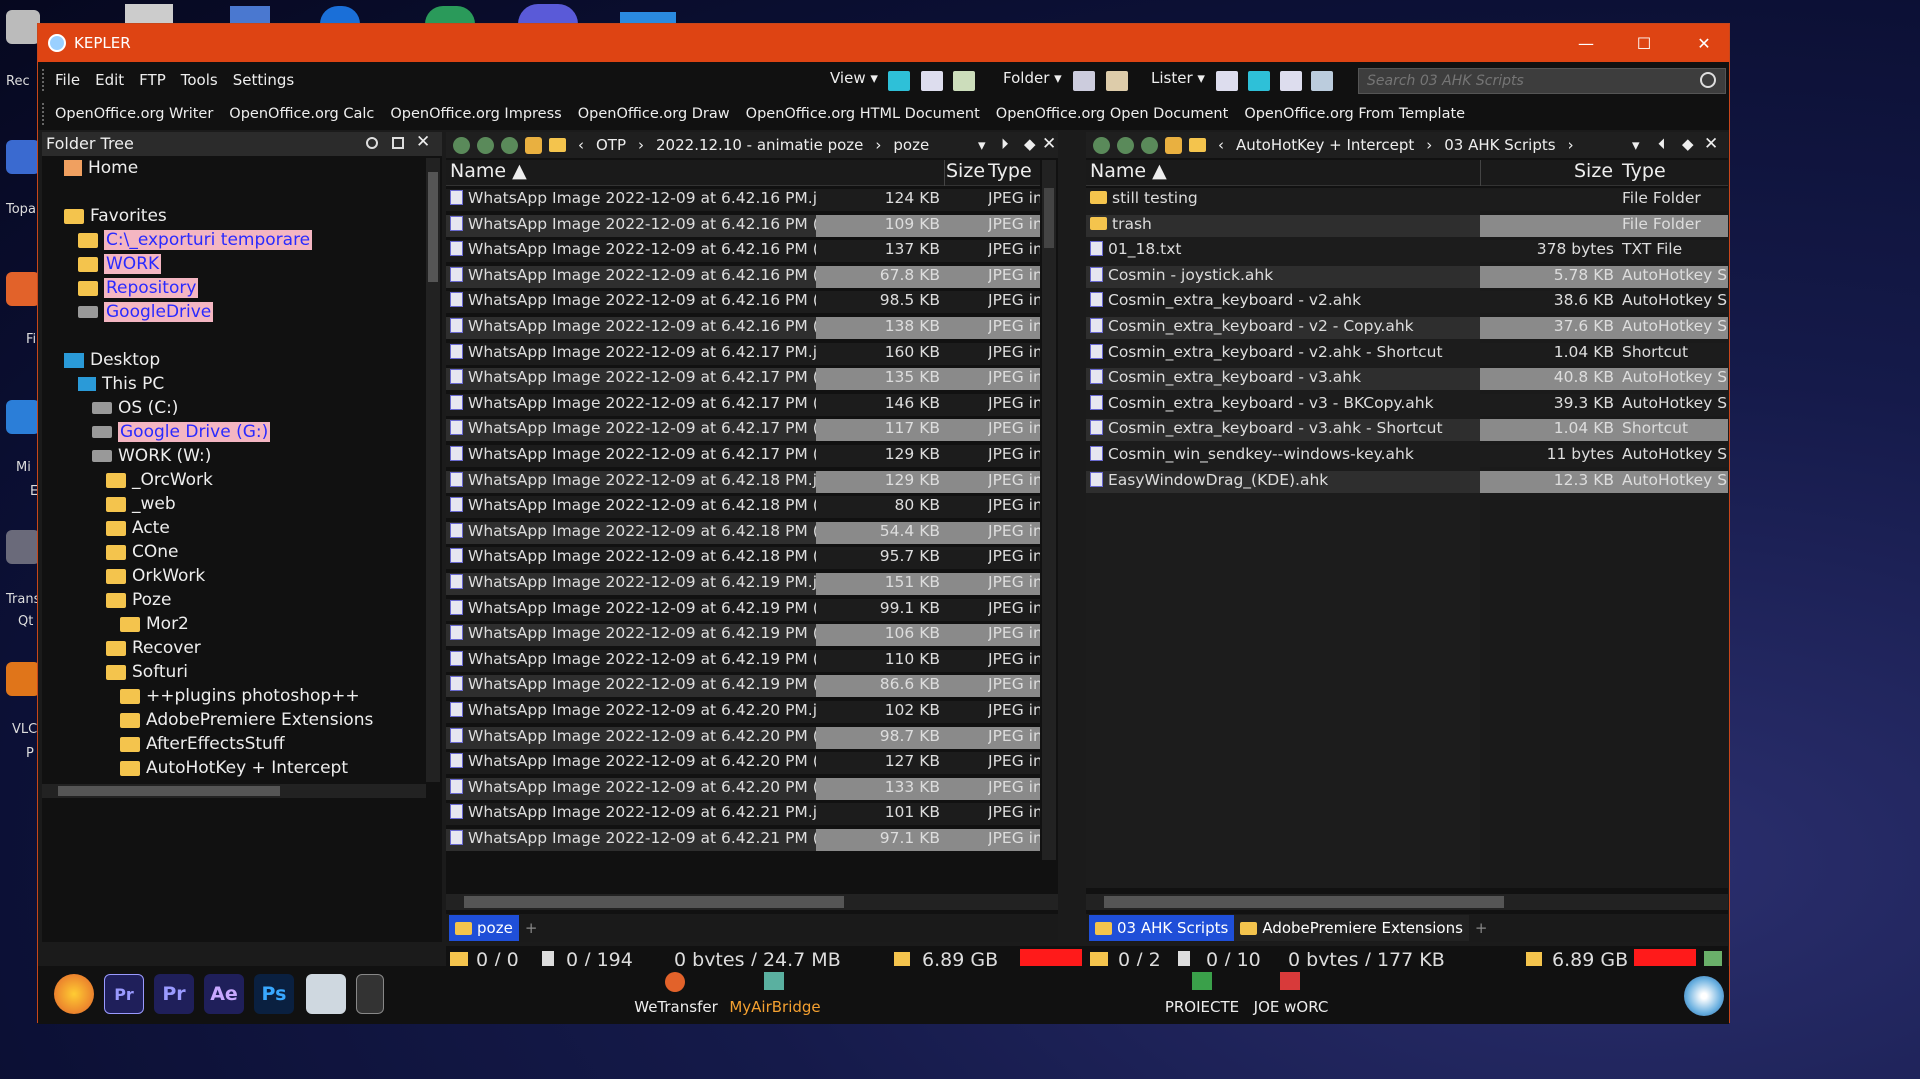 This screenshot has width=1920, height=1079. What do you see at coordinates (654, 114) in the screenshot?
I see `app-draw: OpenOffice.org Draw` at bounding box center [654, 114].